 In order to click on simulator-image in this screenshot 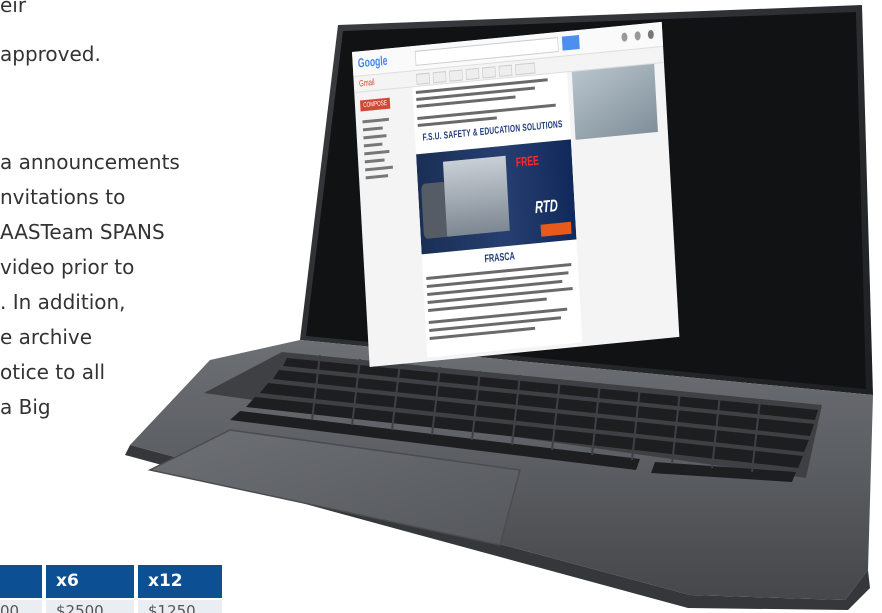, I will do `click(476, 196)`.